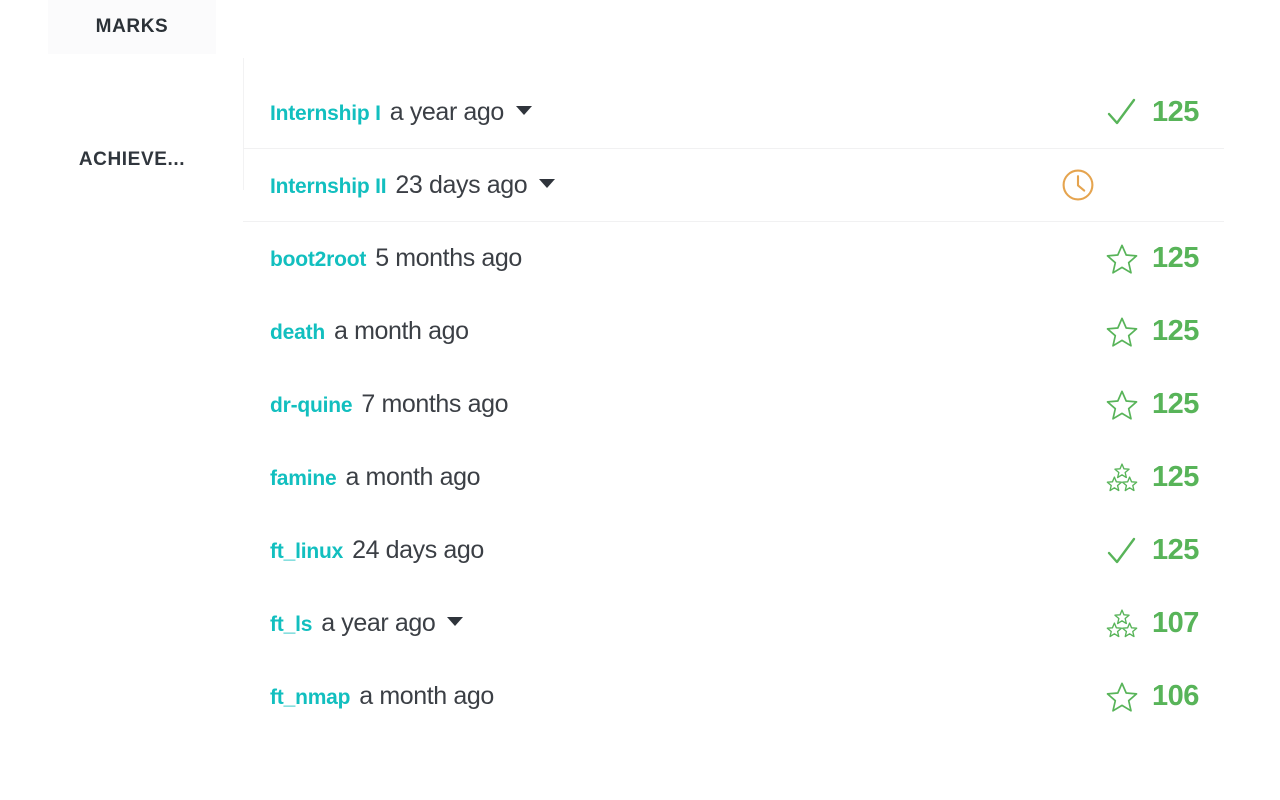  Describe the element at coordinates (664, 404) in the screenshot. I see `project-label: dr-quine 7 months ago` at that location.